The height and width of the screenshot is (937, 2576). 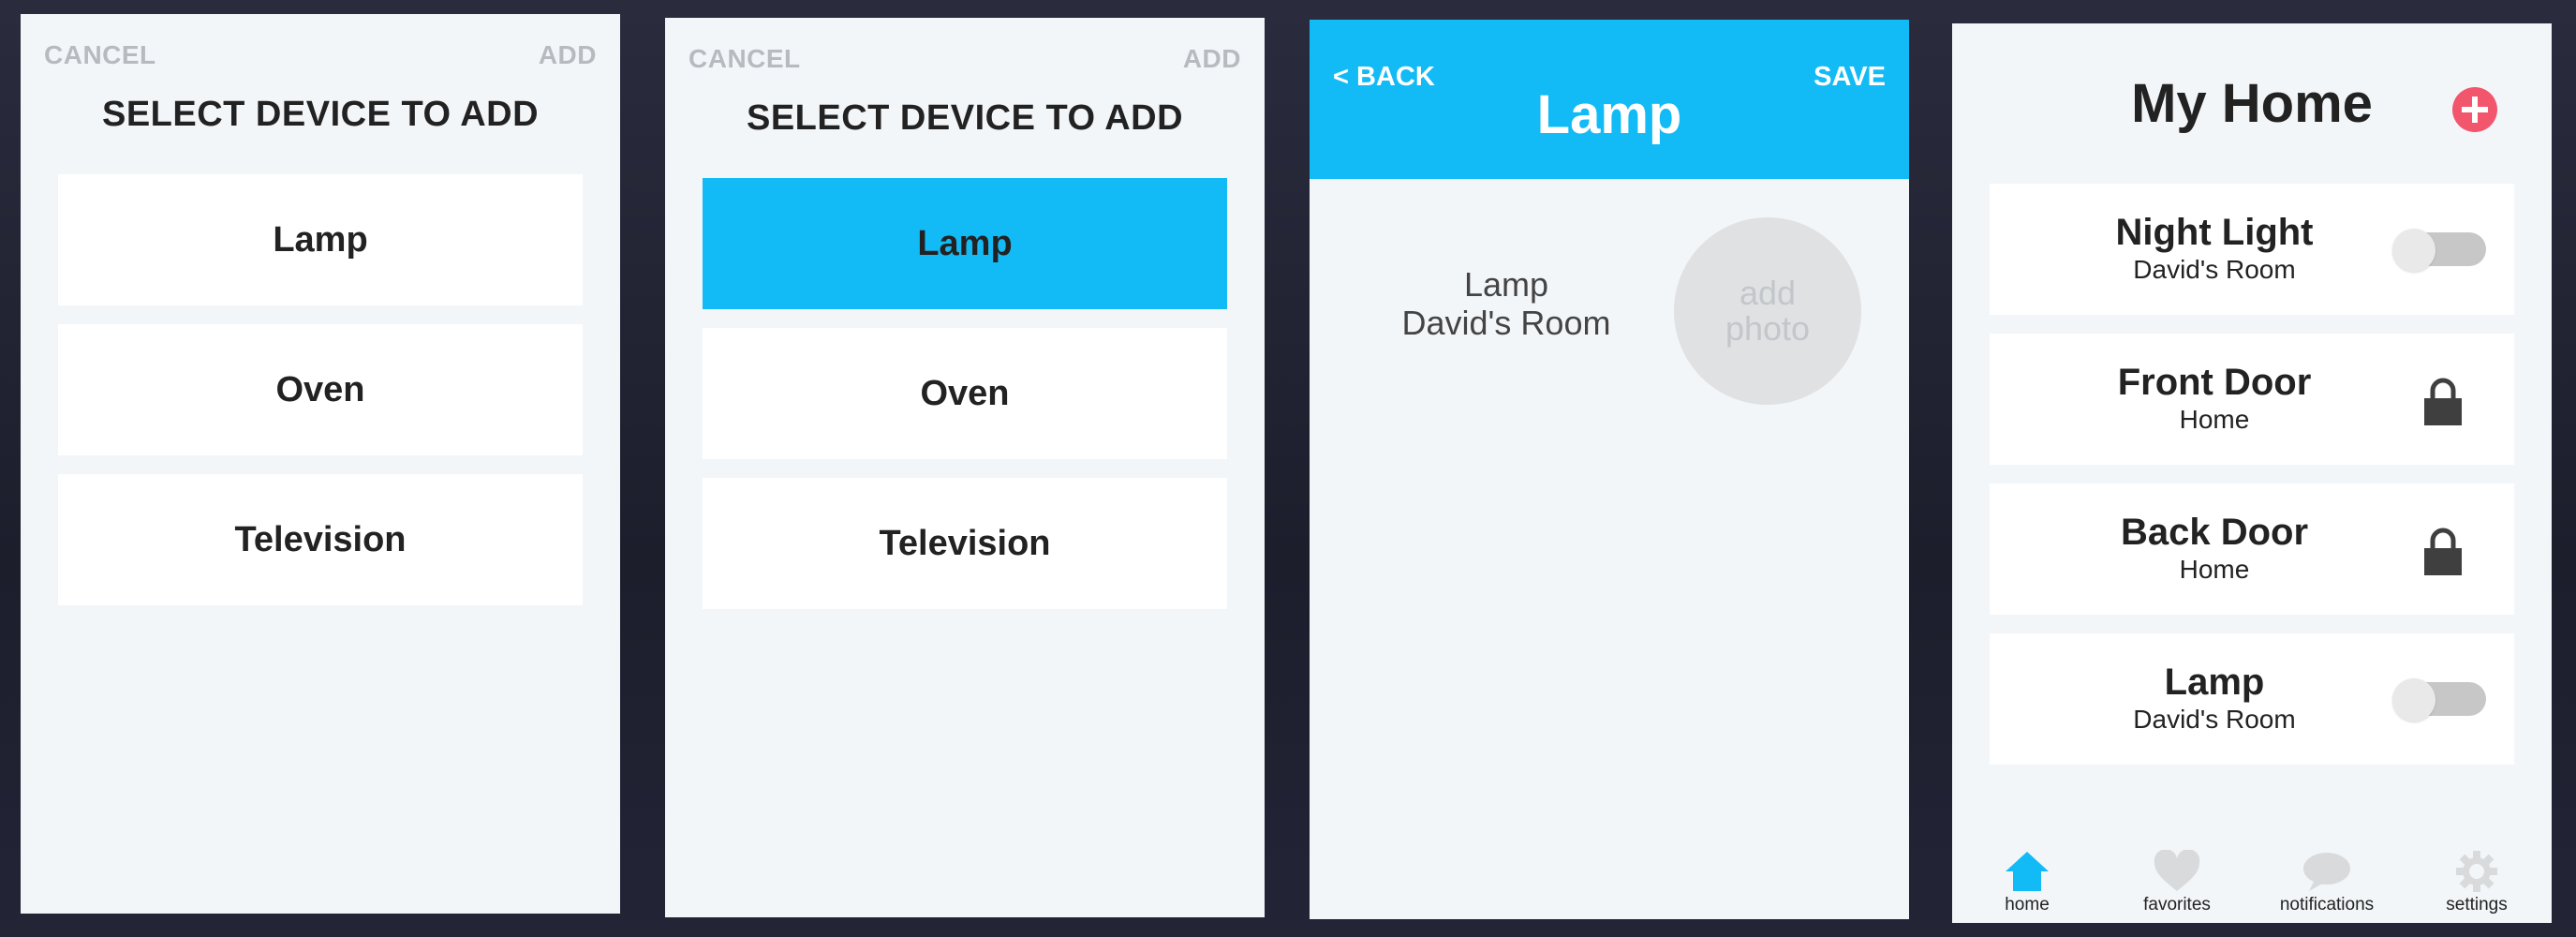 I want to click on list-item: Front Door Home, so click(x=2252, y=399).